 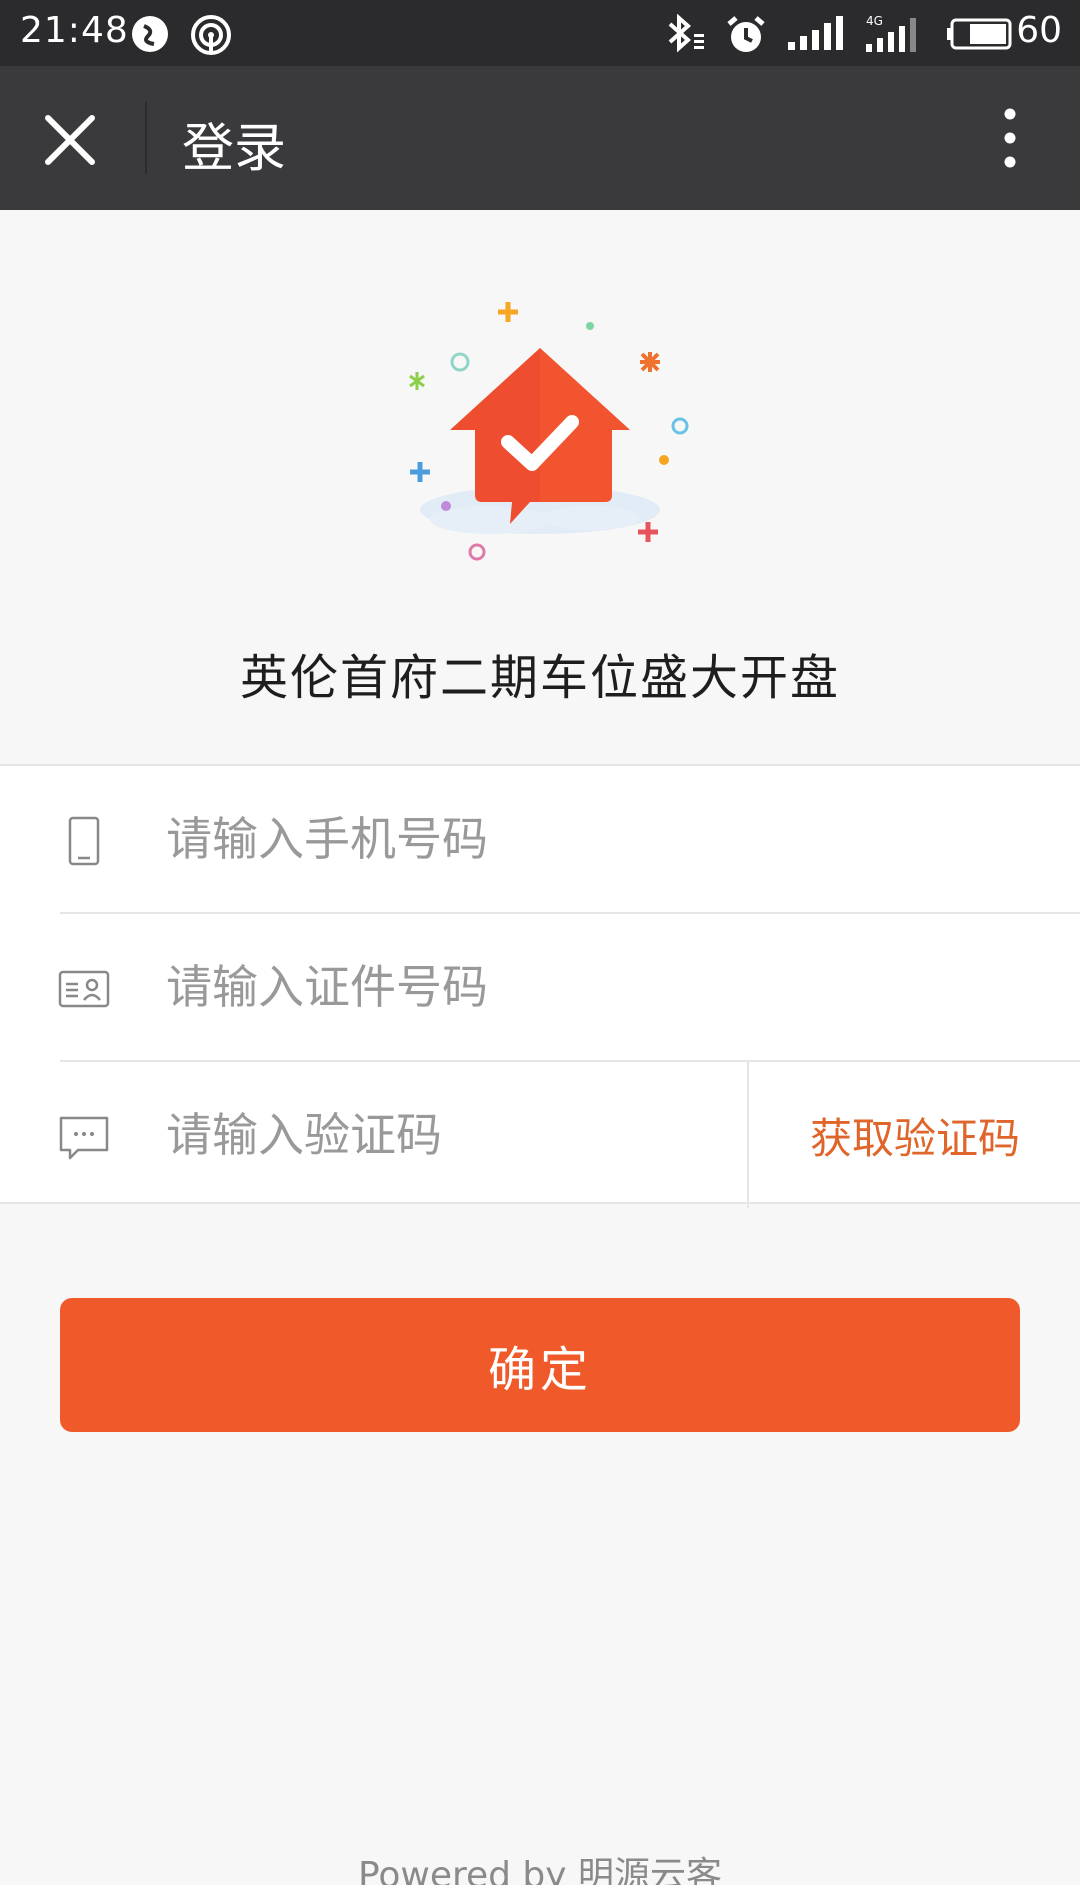 What do you see at coordinates (540, 138) in the screenshot?
I see `nav-bar: 登录` at bounding box center [540, 138].